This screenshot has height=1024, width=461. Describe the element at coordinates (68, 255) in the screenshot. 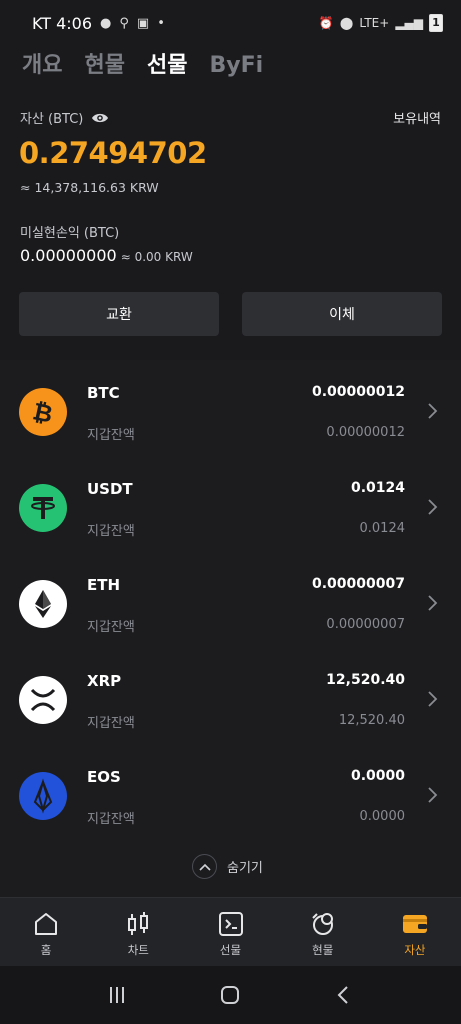

I see `unrealized-pnl-value: 0.00000000` at that location.